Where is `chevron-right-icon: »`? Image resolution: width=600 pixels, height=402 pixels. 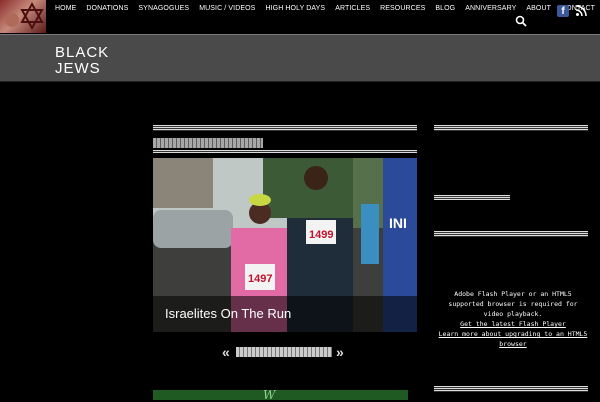 chevron-right-icon: » is located at coordinates (340, 352).